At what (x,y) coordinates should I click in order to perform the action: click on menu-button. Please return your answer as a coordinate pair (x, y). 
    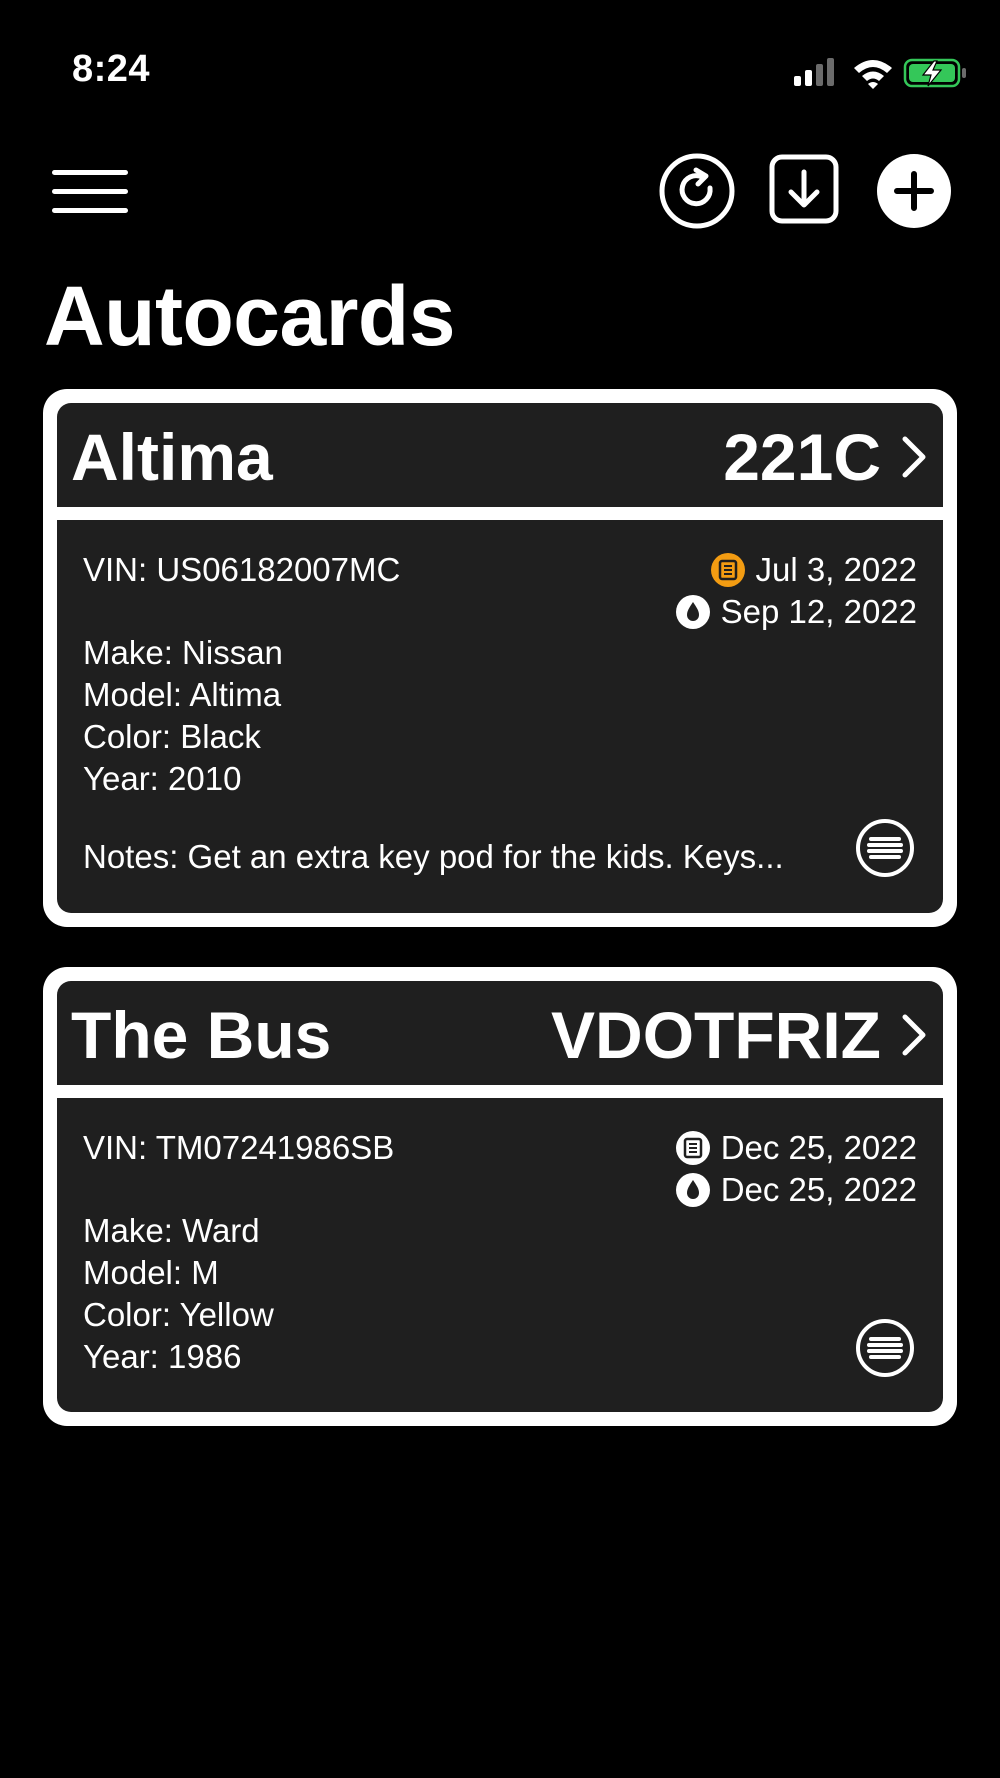
    Looking at the image, I should click on (90, 192).